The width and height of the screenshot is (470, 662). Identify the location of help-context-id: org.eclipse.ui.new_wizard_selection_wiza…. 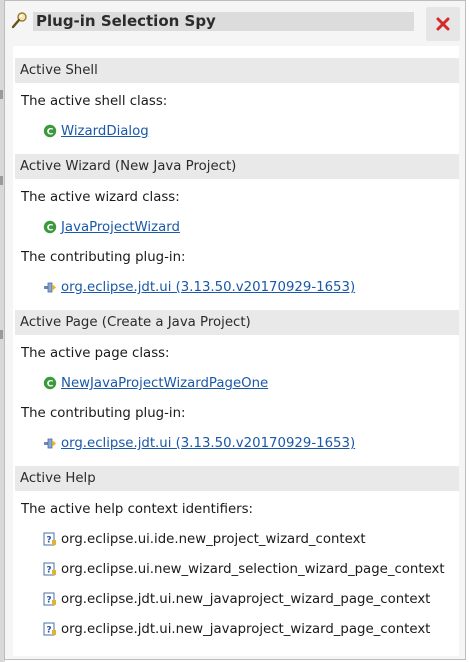
(253, 569).